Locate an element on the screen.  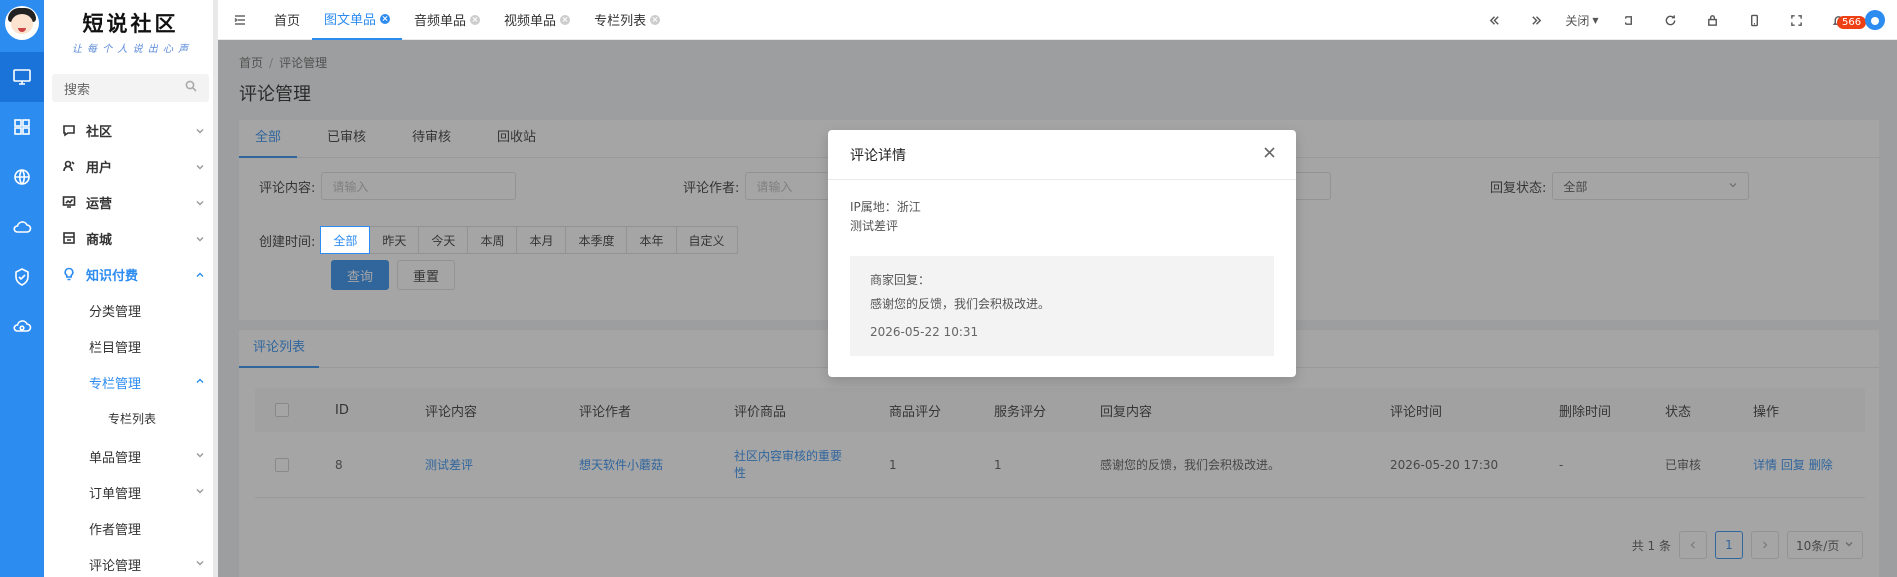
tab-label: 专栏列表 is located at coordinates (620, 21).